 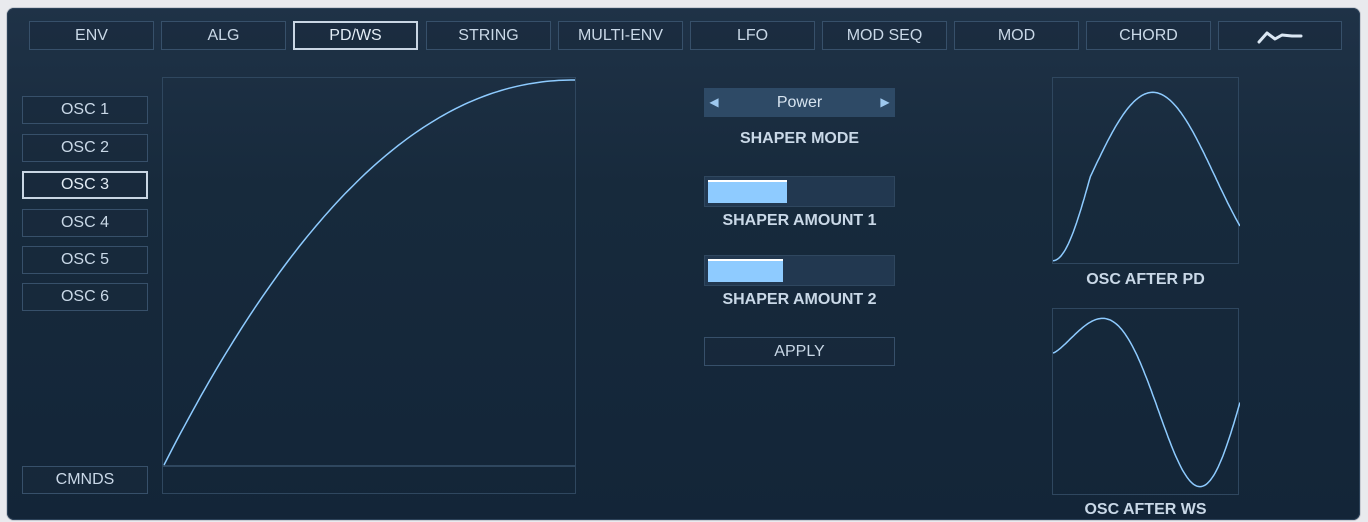 What do you see at coordinates (747, 191) in the screenshot?
I see `shaper-amount-1-fill` at bounding box center [747, 191].